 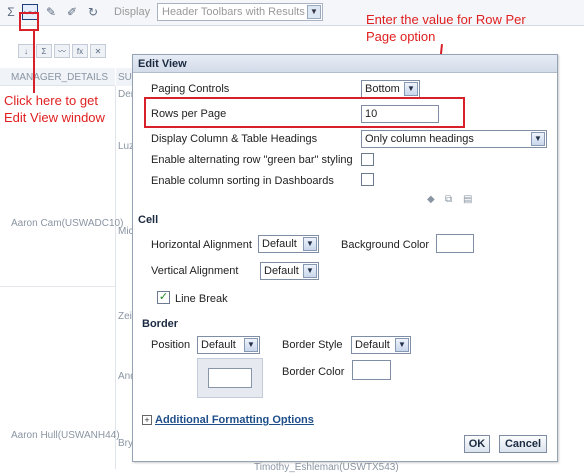 What do you see at coordinates (29, 21) in the screenshot?
I see `highlight-box-edit-view` at bounding box center [29, 21].